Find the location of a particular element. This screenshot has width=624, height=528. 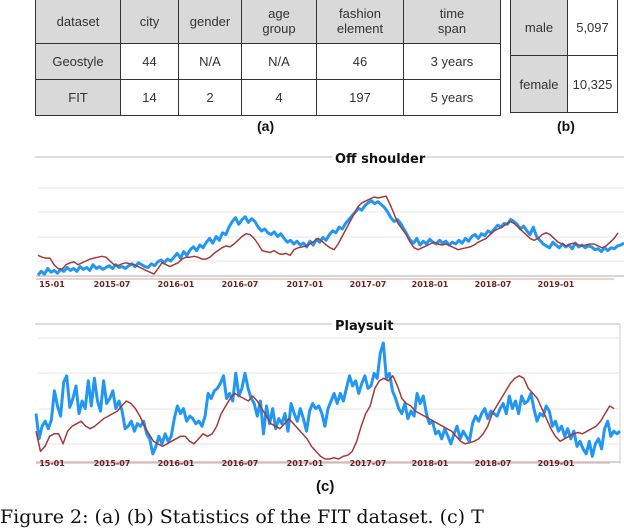

table-cell: 5 years is located at coordinates (452, 97).